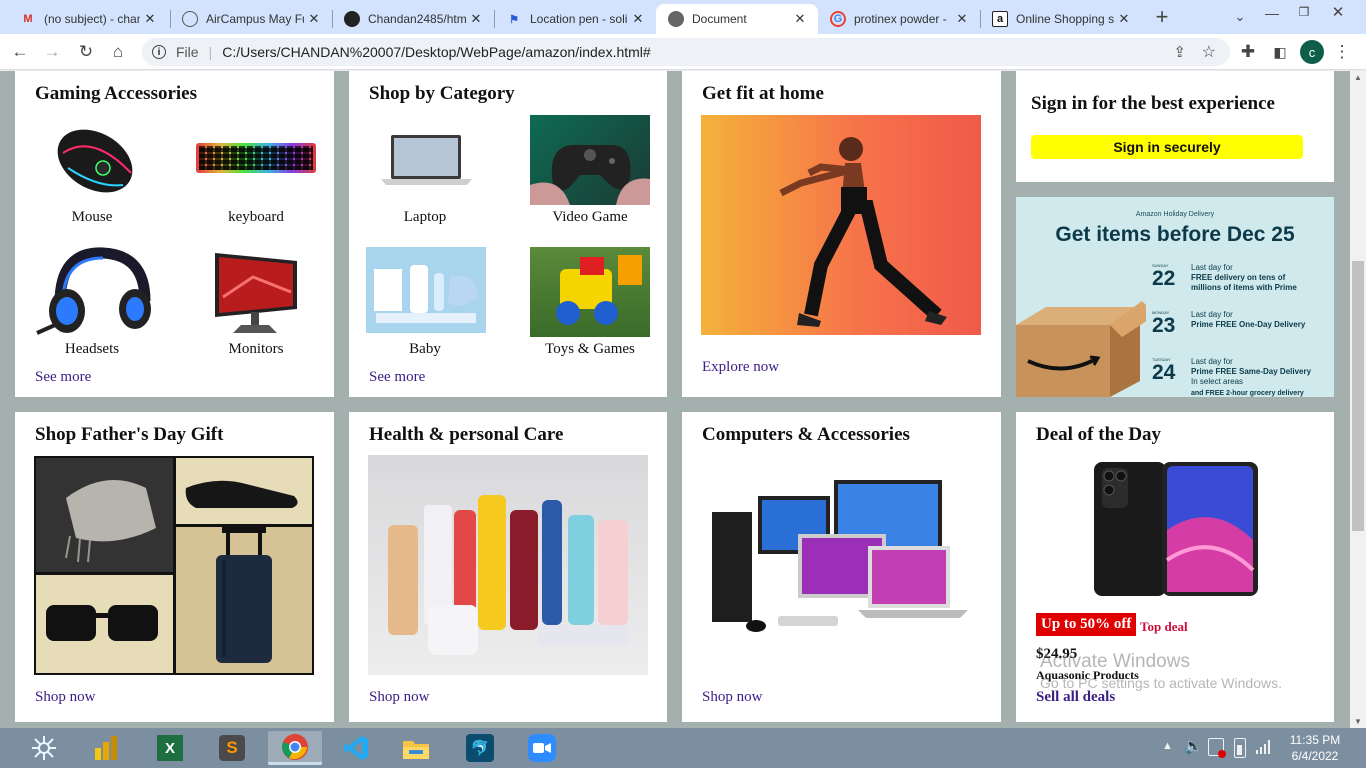  I want to click on phone-image, so click(1176, 530).